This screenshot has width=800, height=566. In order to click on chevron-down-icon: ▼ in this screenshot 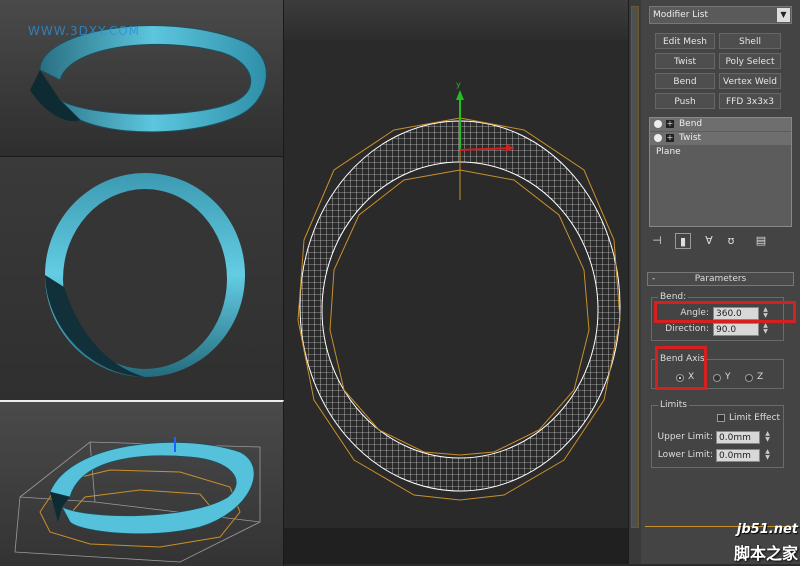, I will do `click(783, 15)`.